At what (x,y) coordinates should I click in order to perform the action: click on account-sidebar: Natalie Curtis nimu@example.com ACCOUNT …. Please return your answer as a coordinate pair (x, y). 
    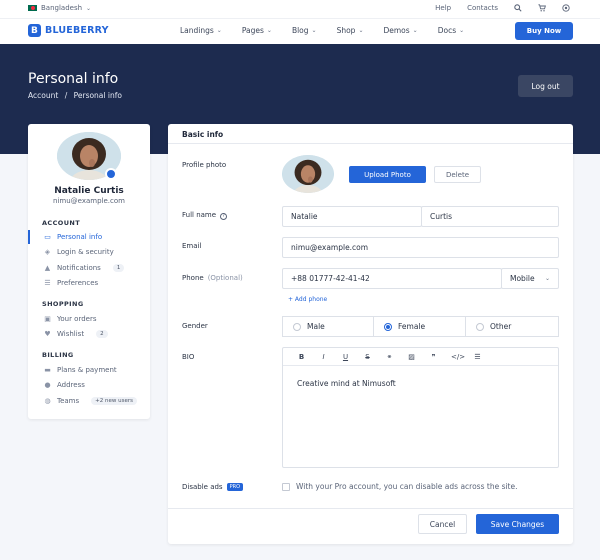
    Looking at the image, I should click on (89, 271).